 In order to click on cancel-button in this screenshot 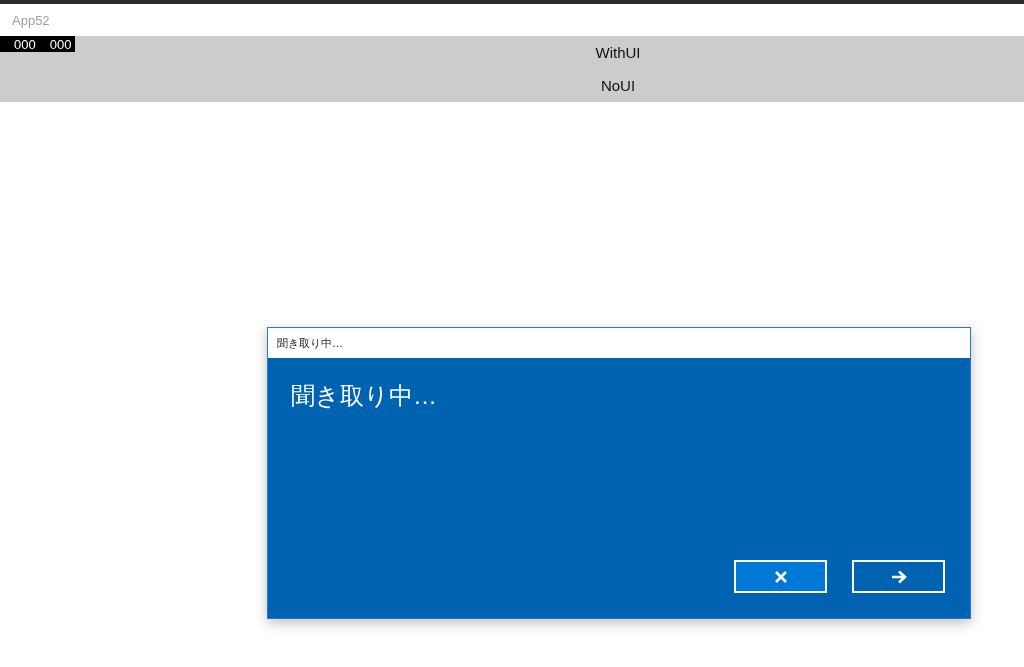, I will do `click(780, 576)`.